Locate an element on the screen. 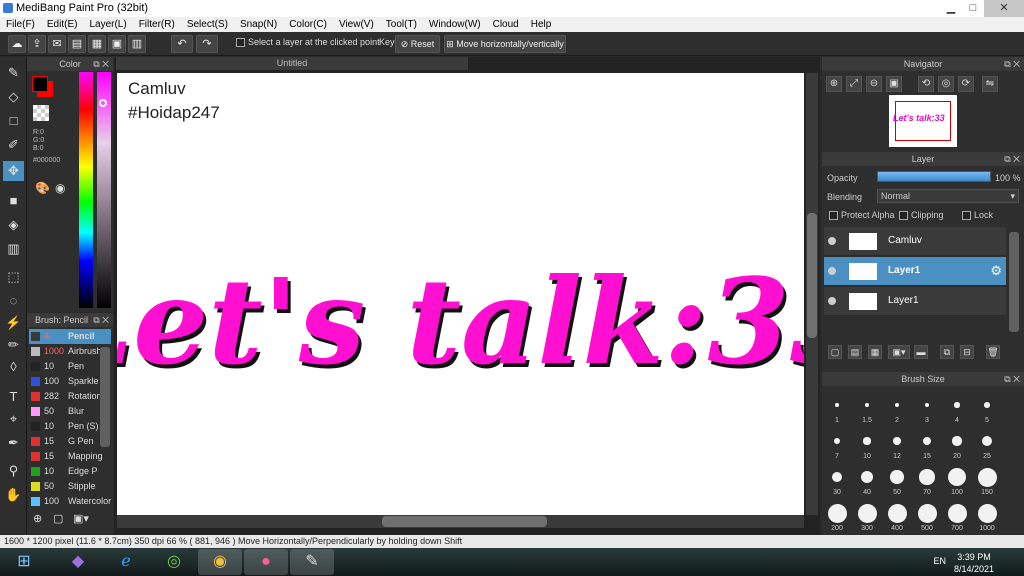 The width and height of the screenshot is (1024, 576). dropper-tool-icon: ⚲ is located at coordinates (13, 471).